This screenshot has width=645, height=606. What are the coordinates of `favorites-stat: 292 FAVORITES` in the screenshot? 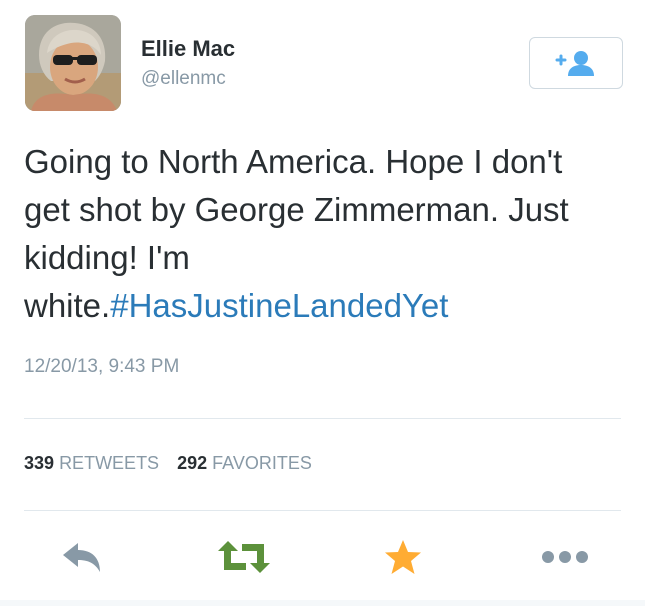 It's located at (244, 463).